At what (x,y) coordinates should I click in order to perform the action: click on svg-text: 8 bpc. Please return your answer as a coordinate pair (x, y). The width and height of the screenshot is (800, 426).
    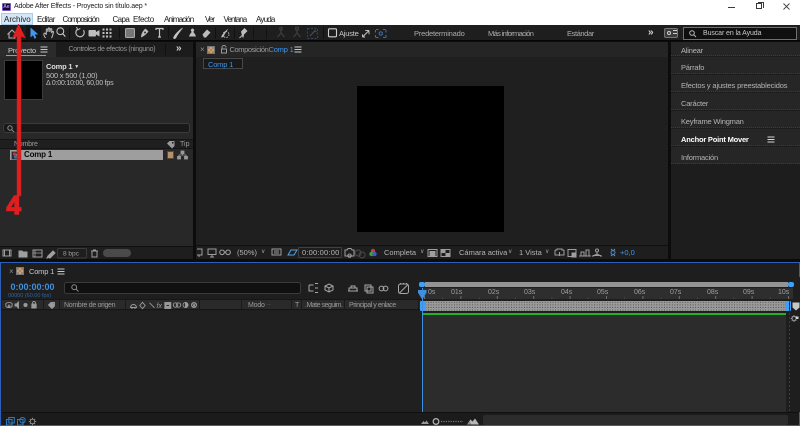
    Looking at the image, I should click on (71, 254).